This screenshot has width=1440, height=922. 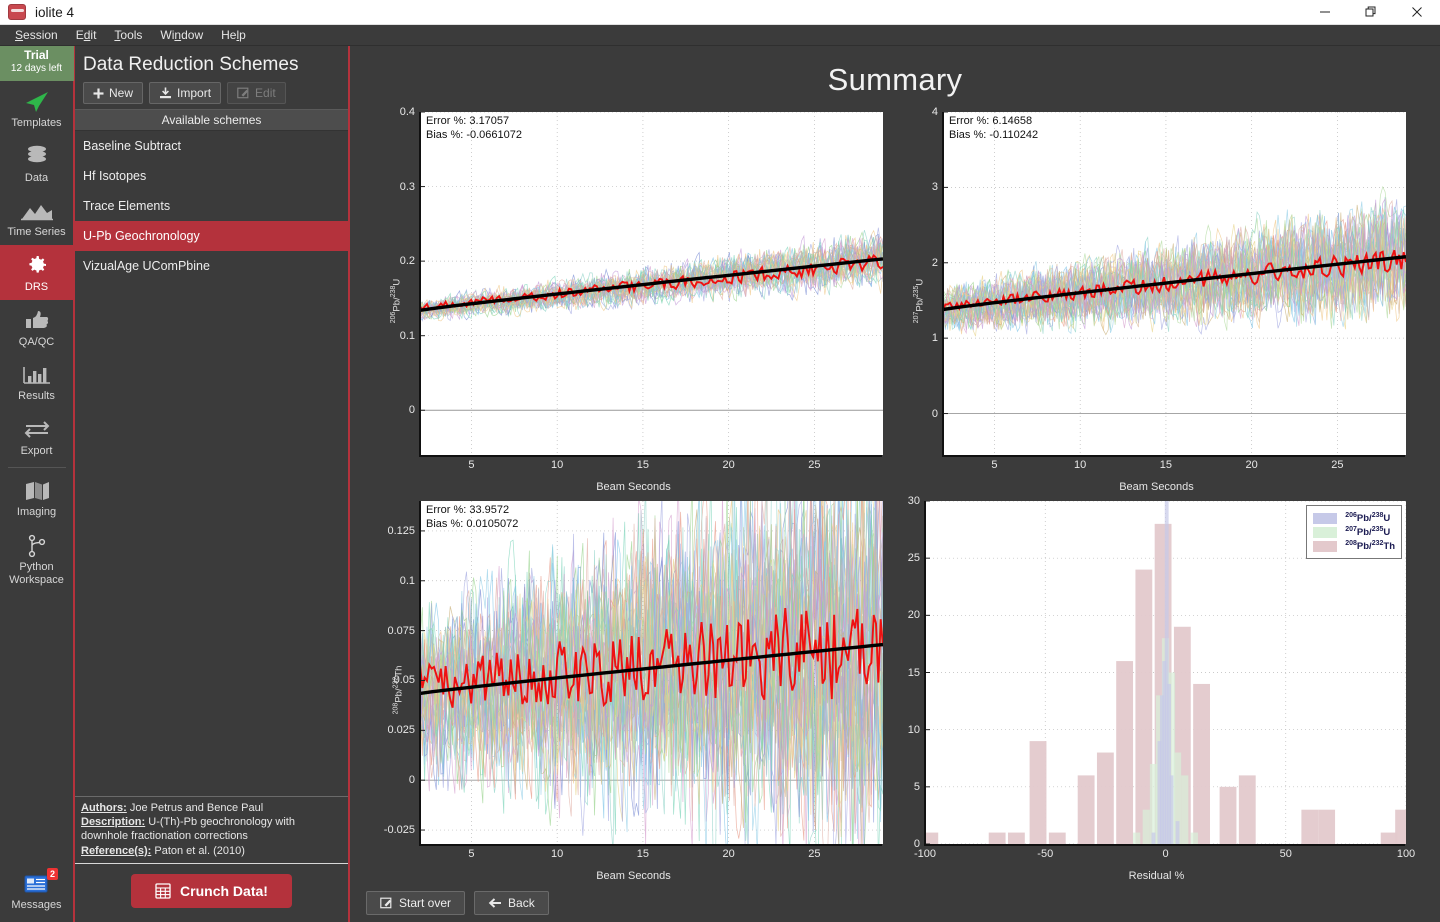 What do you see at coordinates (36, 123) in the screenshot?
I see `sidebar-label-templates: Templates` at bounding box center [36, 123].